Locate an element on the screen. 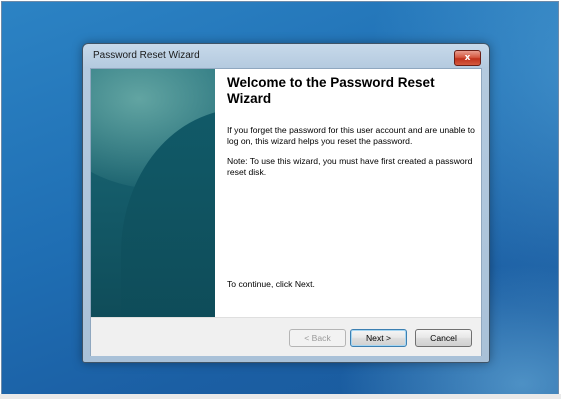 The width and height of the screenshot is (561, 399). window-title: Password Reset Wizard is located at coordinates (146, 55).